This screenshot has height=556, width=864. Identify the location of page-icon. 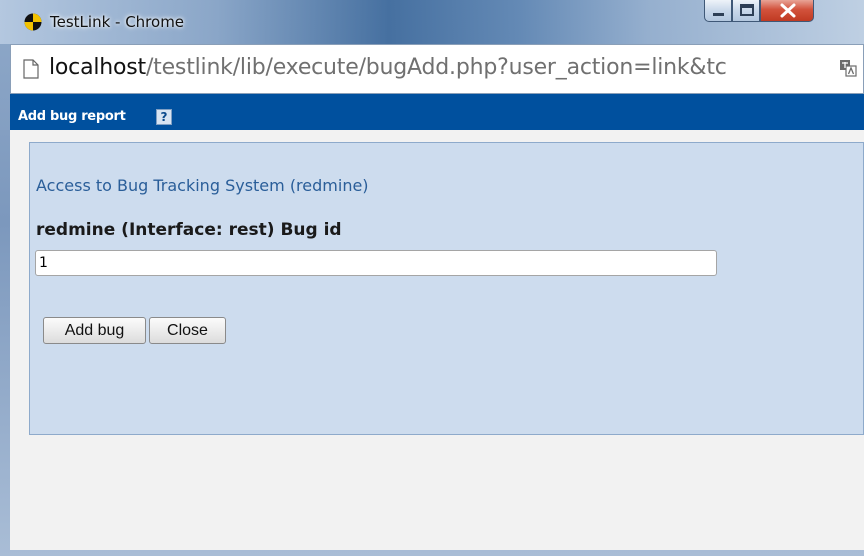
(31, 69).